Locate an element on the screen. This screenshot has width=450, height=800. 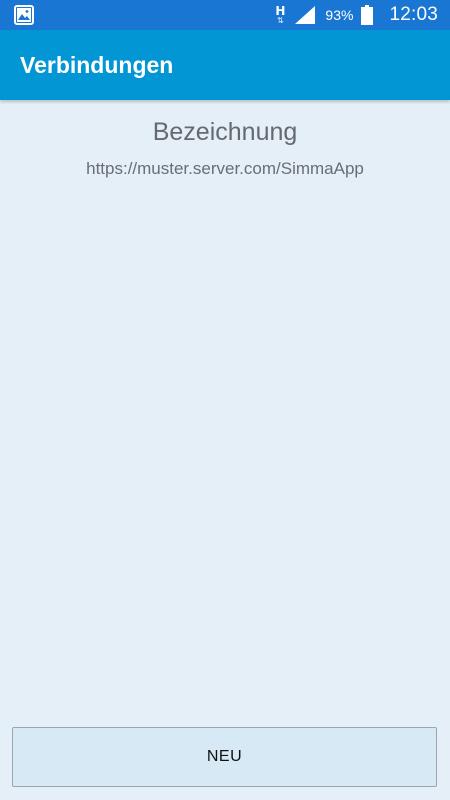
status-bar: H ⇅ 93% 12:03 is located at coordinates (225, 15).